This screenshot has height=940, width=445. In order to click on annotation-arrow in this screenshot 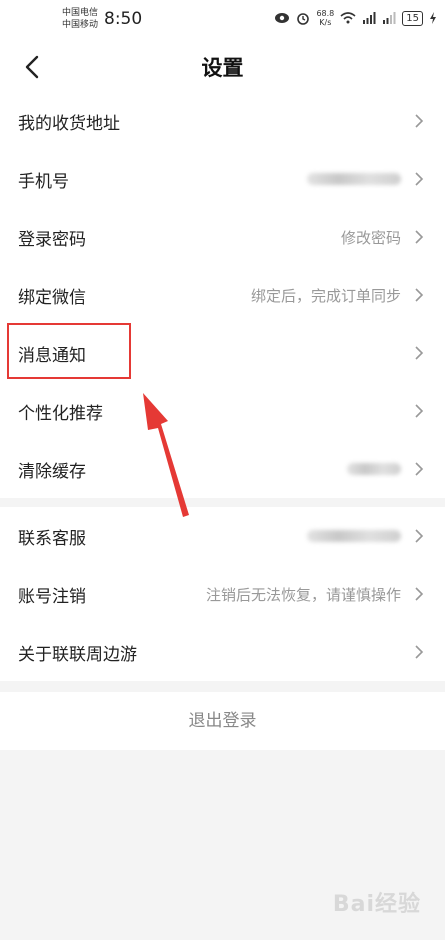, I will do `click(166, 455)`.